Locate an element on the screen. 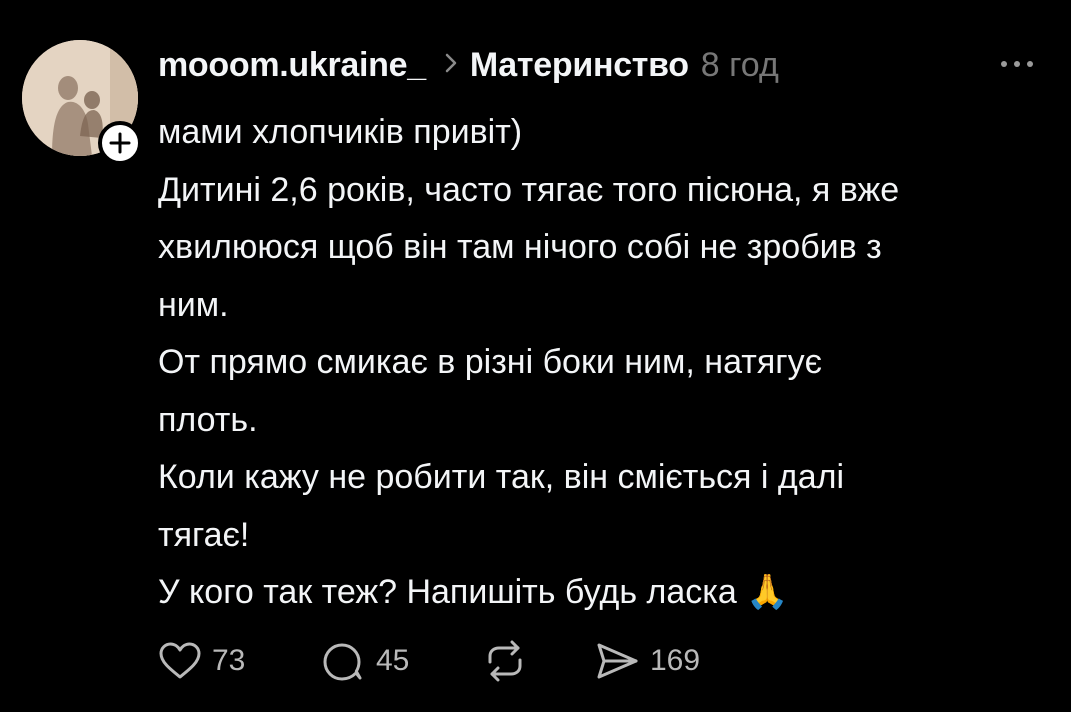  topic-tag-link: Материнство is located at coordinates (579, 65).